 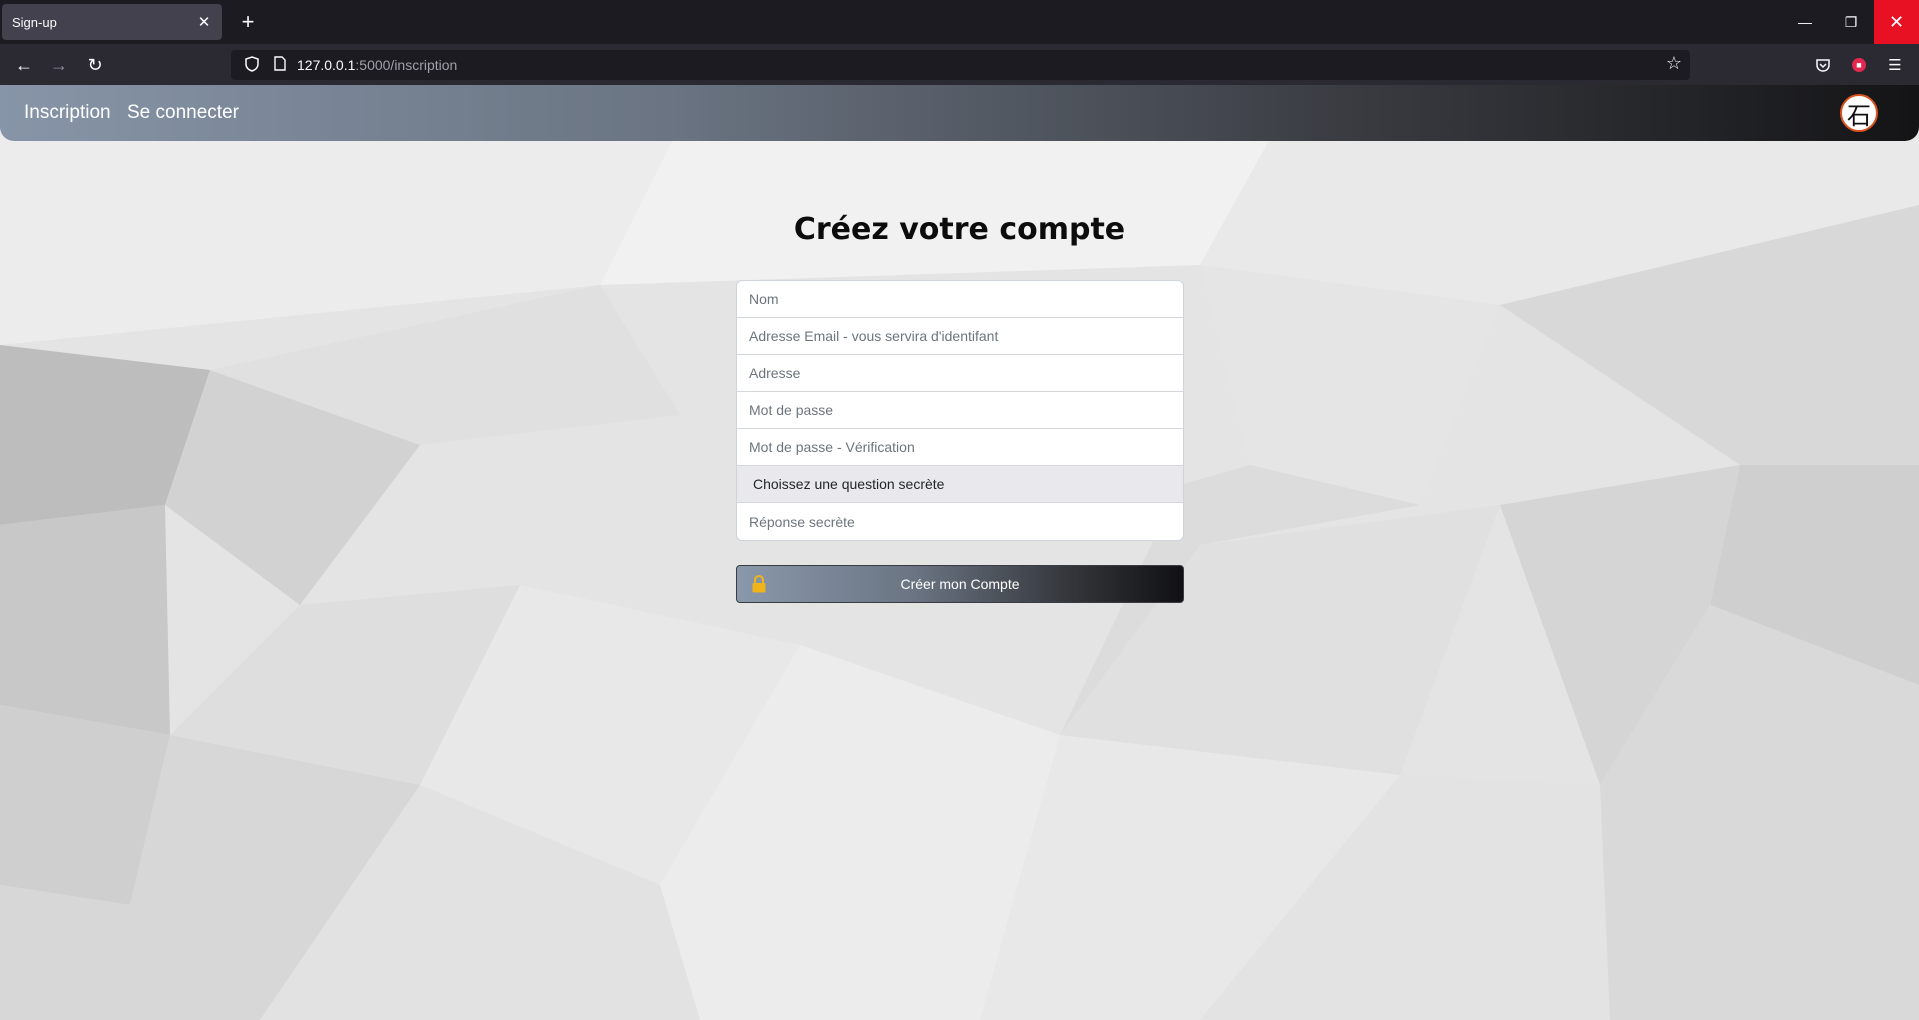 I want to click on site-logo: 石, so click(x=1859, y=113).